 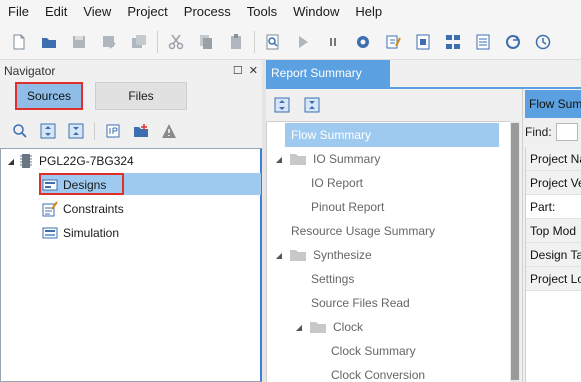 I want to click on report-item-source-files: Source Files Read, so click(x=360, y=303).